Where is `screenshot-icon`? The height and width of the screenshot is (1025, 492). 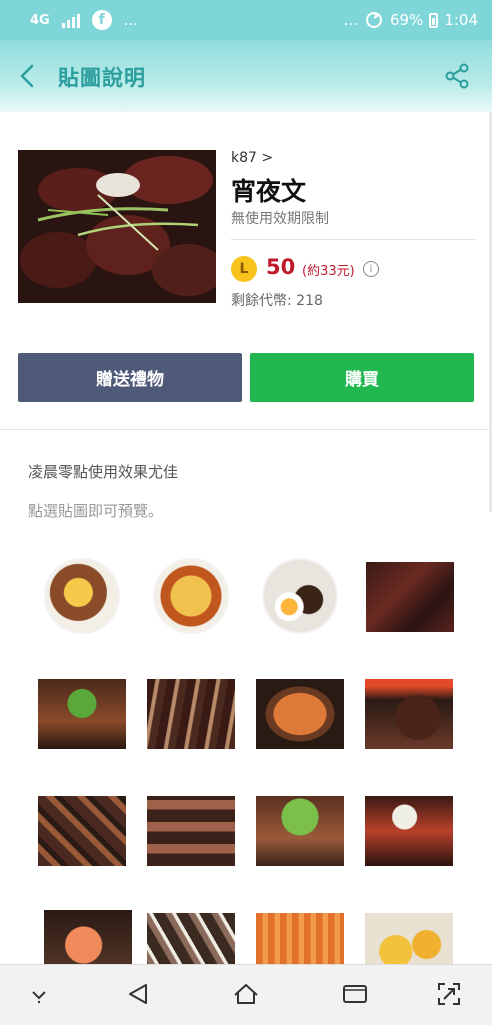 screenshot-icon is located at coordinates (449, 994).